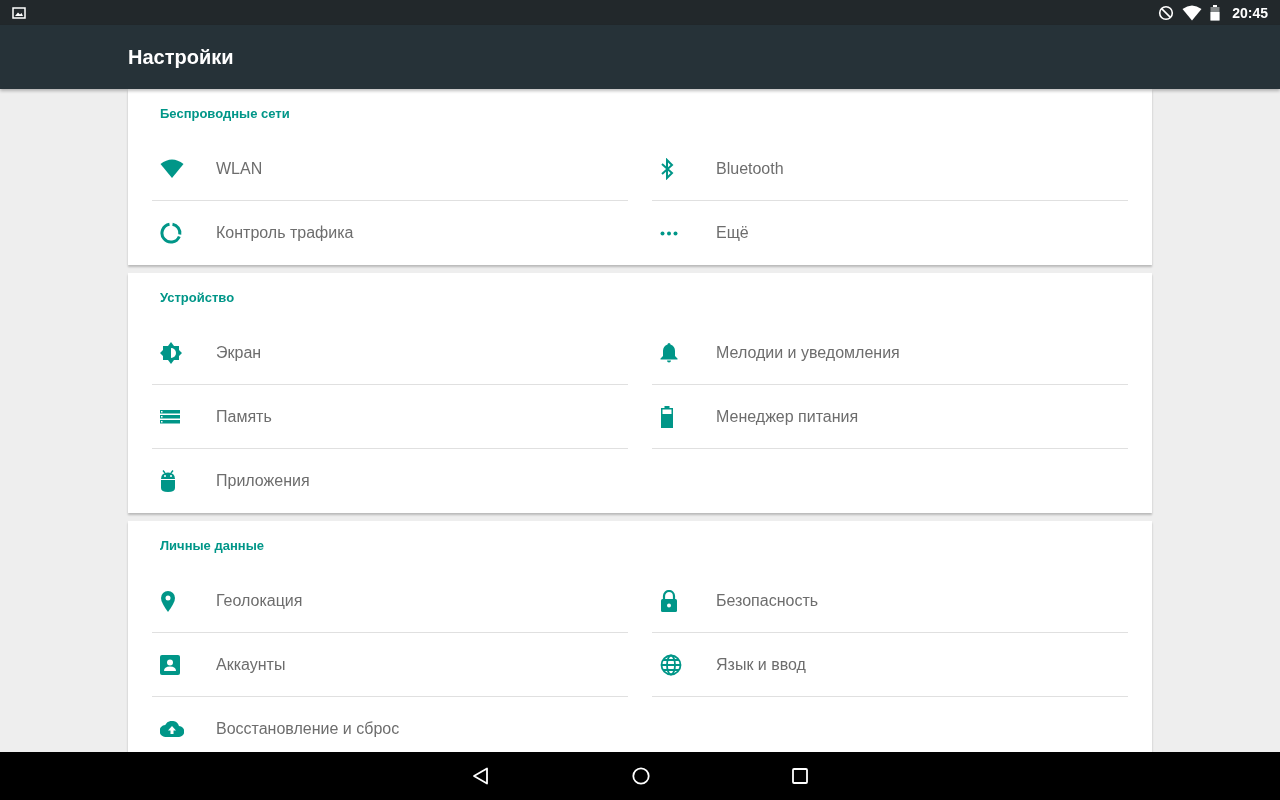  I want to click on brightness-icon, so click(171, 352).